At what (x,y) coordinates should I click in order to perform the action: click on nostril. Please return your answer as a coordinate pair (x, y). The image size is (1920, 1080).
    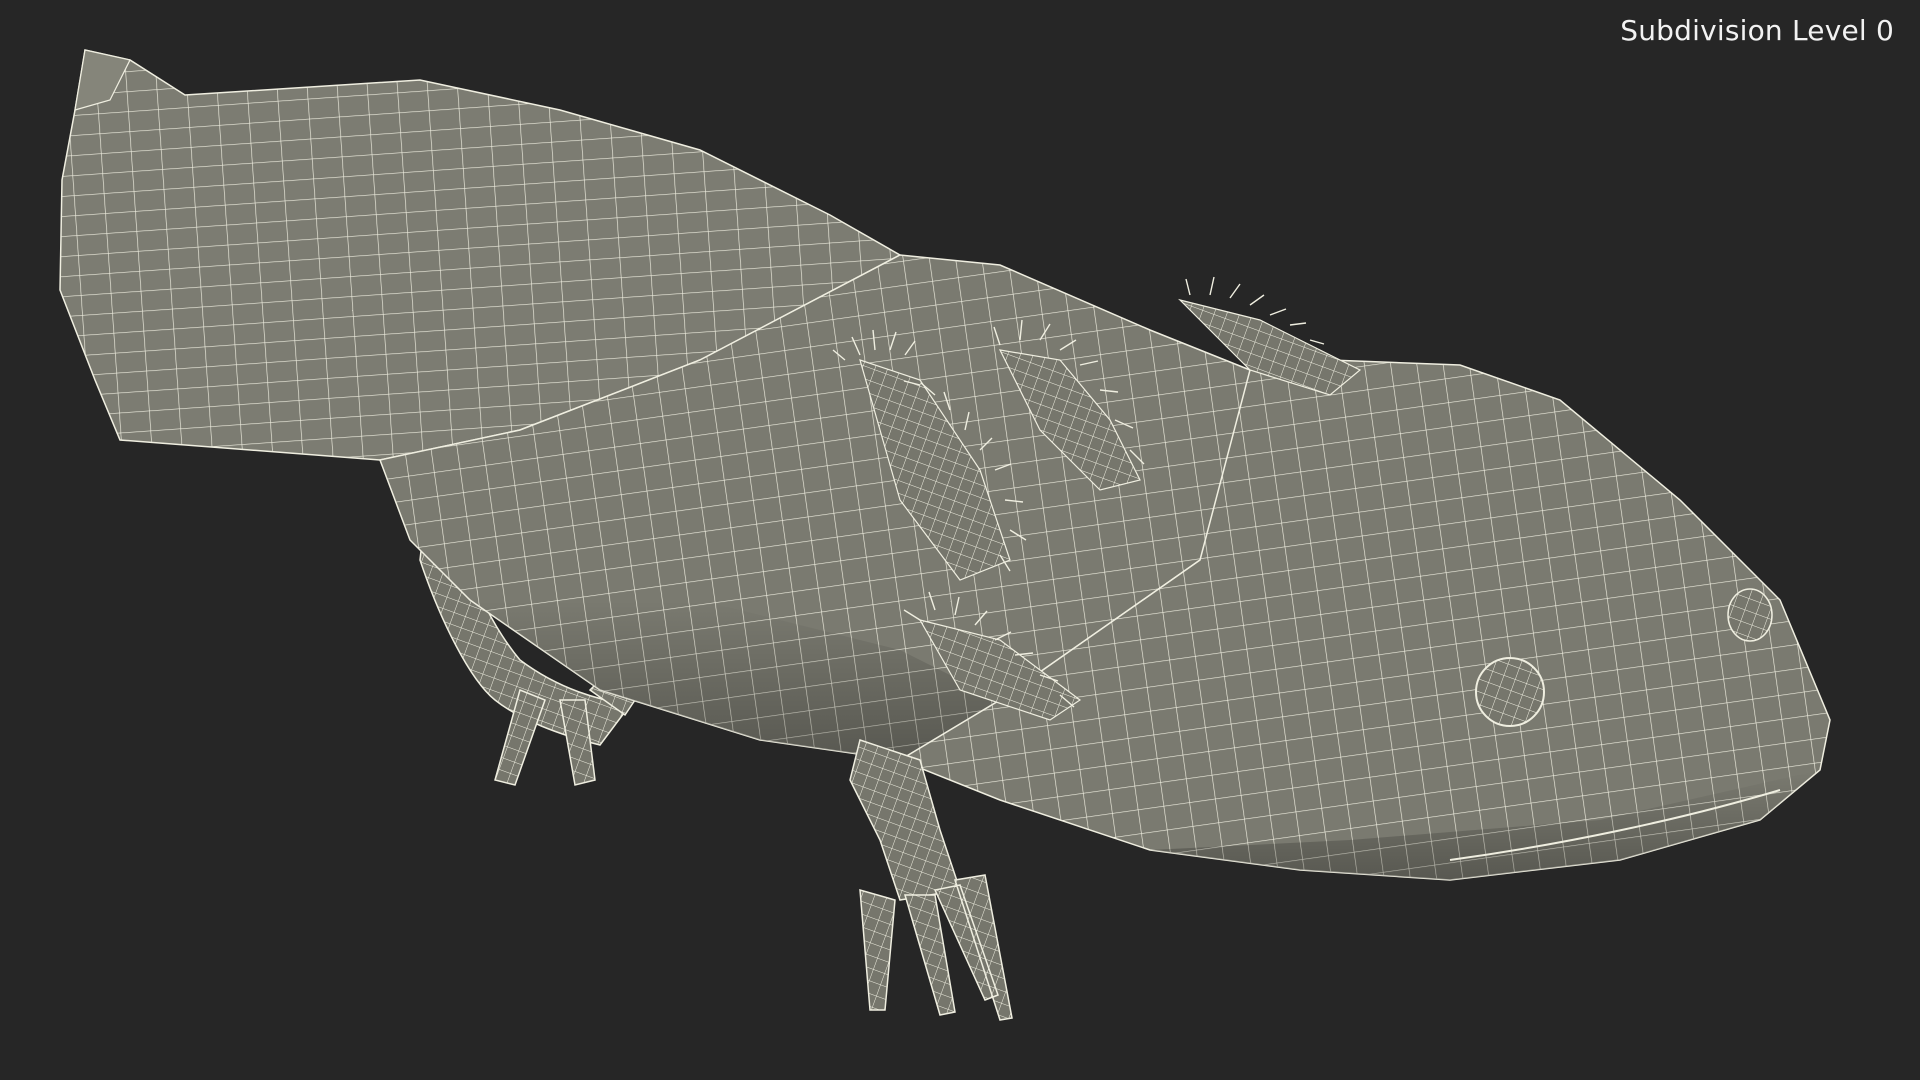
    Looking at the image, I should click on (1750, 615).